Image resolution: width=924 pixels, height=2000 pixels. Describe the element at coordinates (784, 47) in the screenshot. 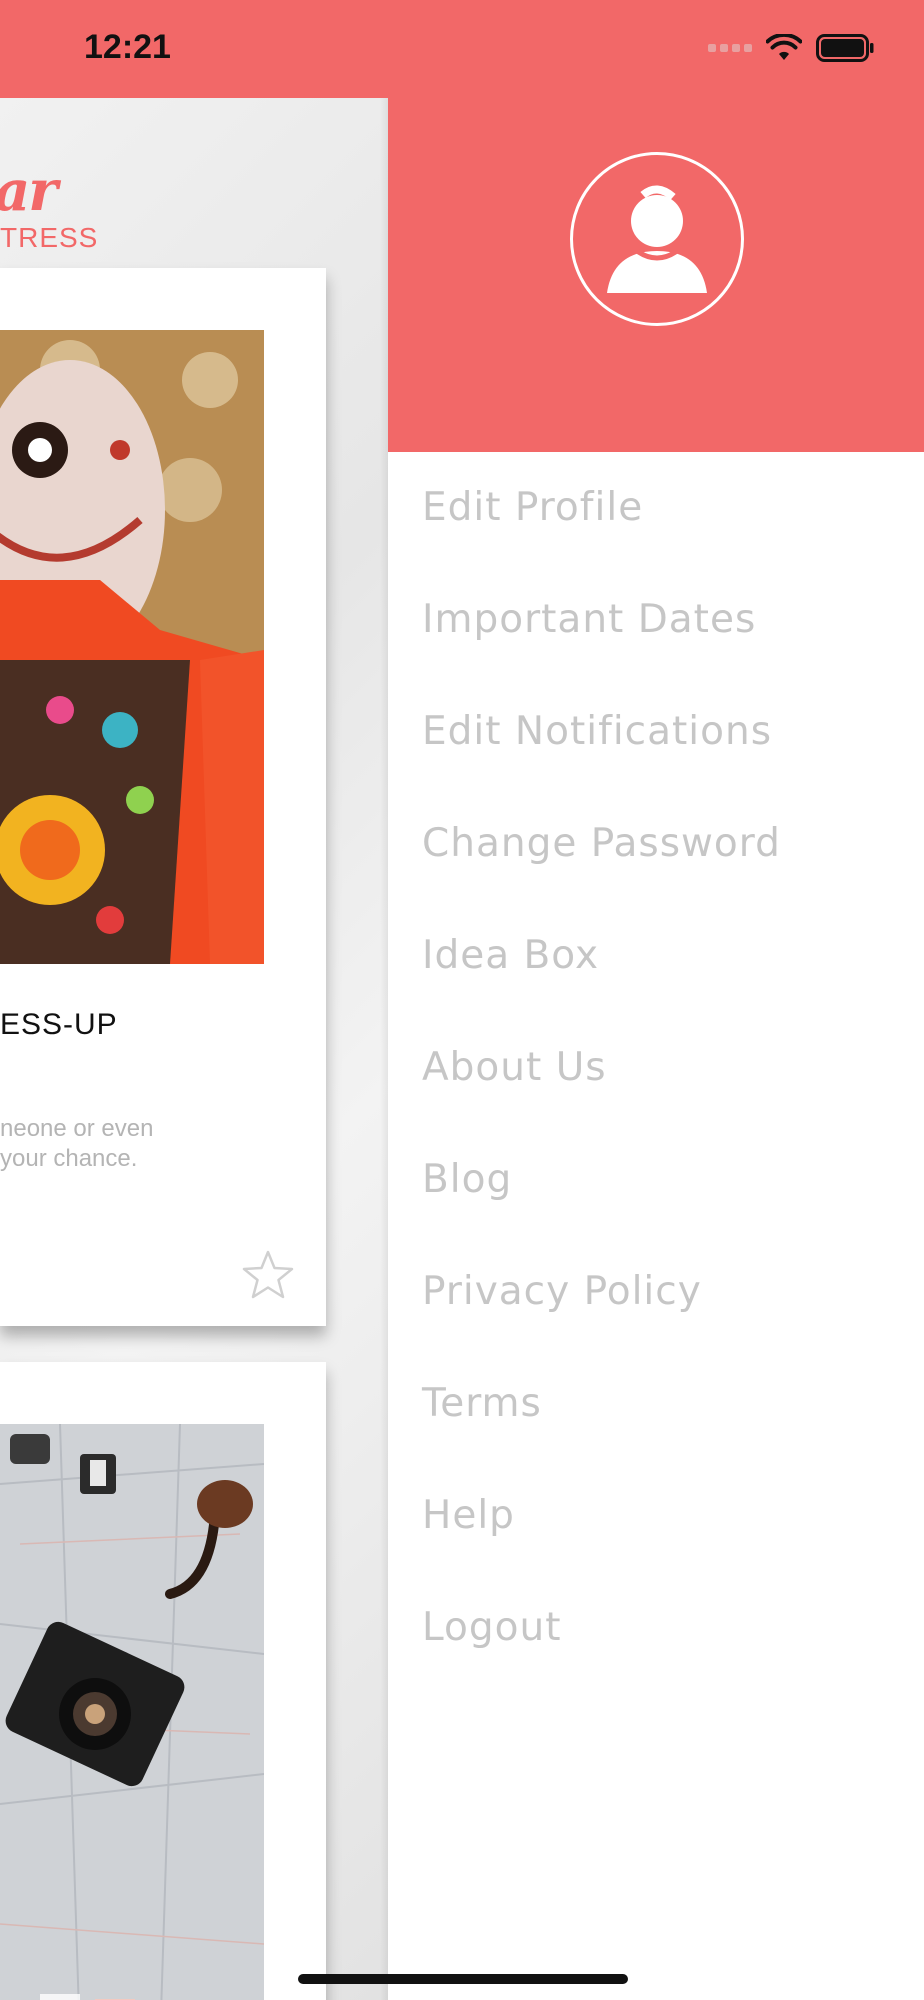

I see `wifi-icon` at that location.